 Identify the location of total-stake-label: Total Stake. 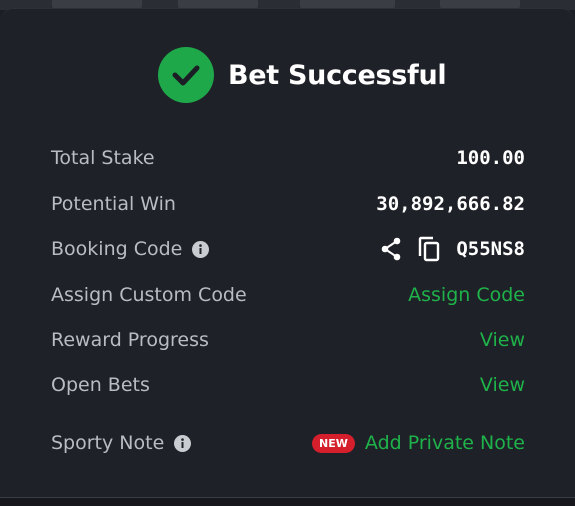
(103, 158).